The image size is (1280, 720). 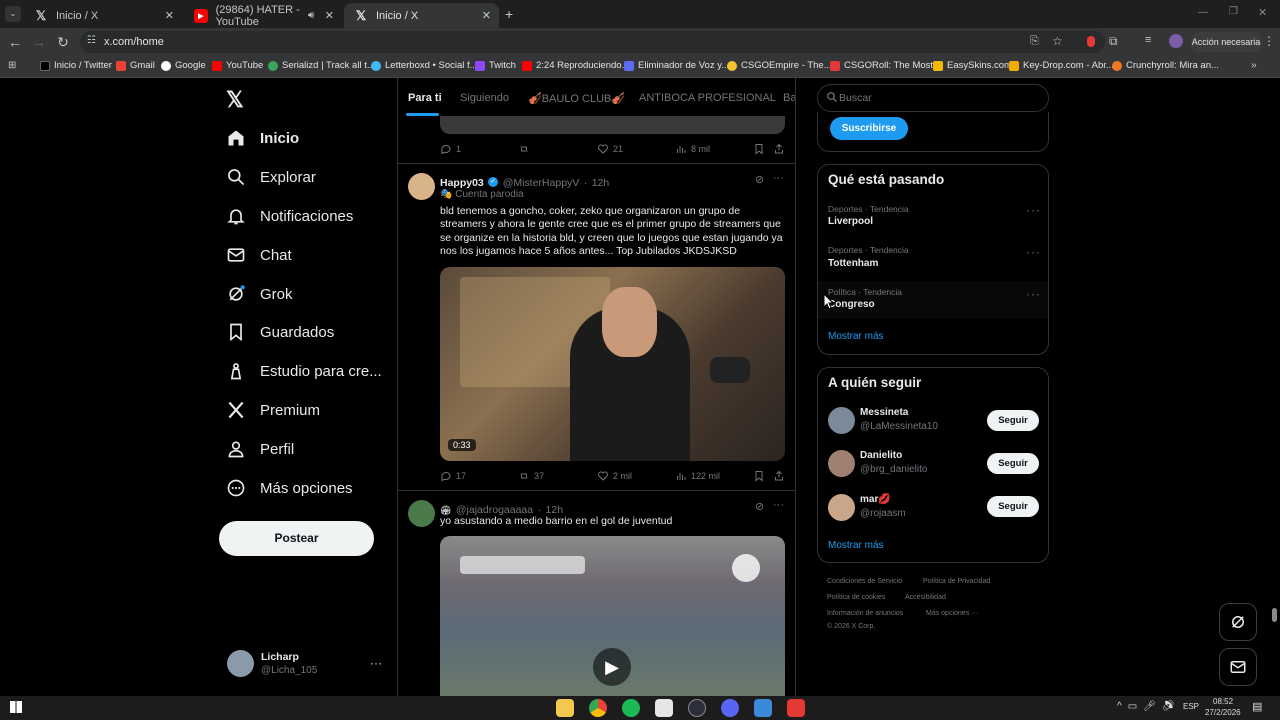 I want to click on tab-antiboca: ANTIBOCA PROFESIONAL, so click(x=707, y=98).